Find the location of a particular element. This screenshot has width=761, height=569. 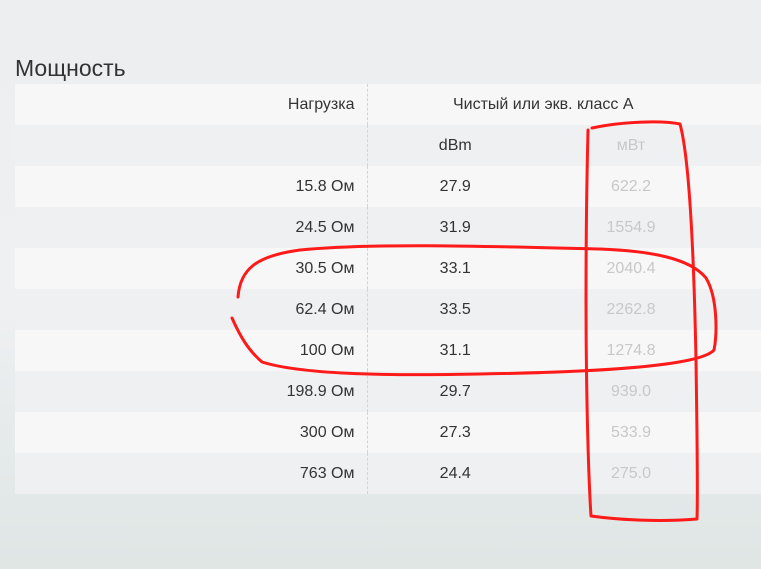

table-row: 62.4 Ом 33.5 2262.8 is located at coordinates (388, 309).